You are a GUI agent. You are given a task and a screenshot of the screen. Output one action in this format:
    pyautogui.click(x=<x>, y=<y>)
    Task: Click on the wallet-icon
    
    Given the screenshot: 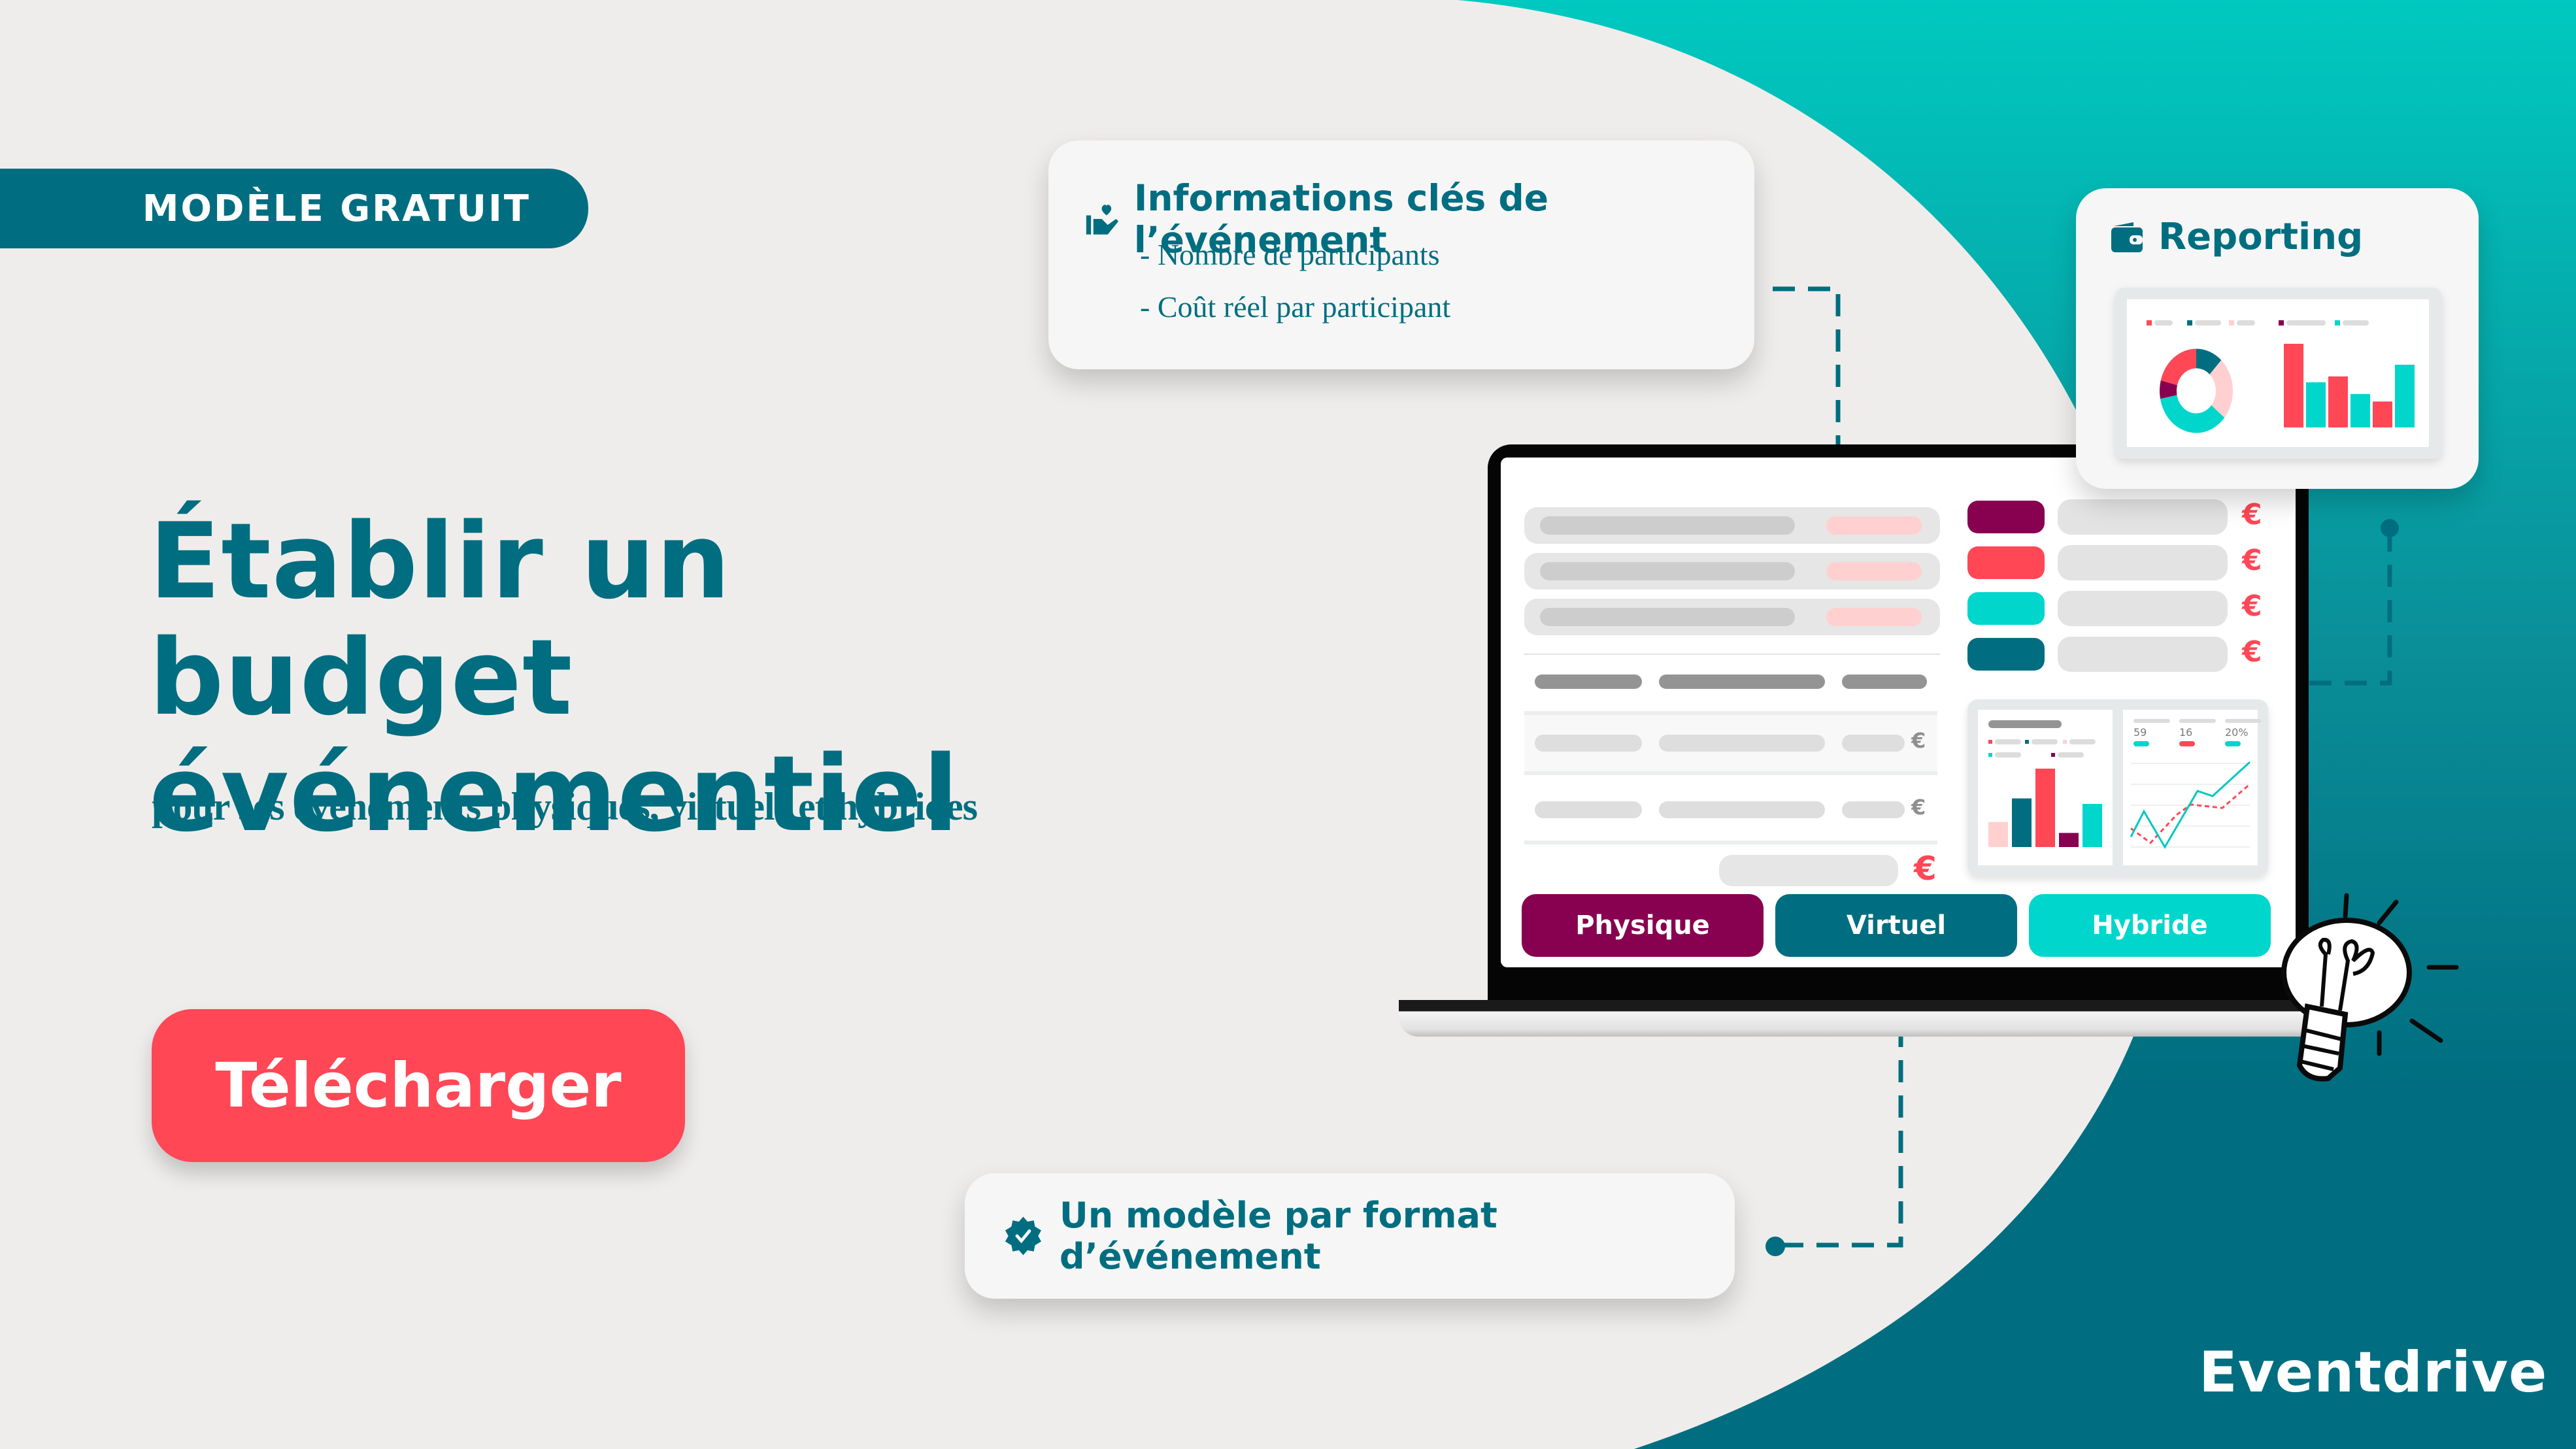 What is the action you would take?
    pyautogui.click(x=2127, y=237)
    